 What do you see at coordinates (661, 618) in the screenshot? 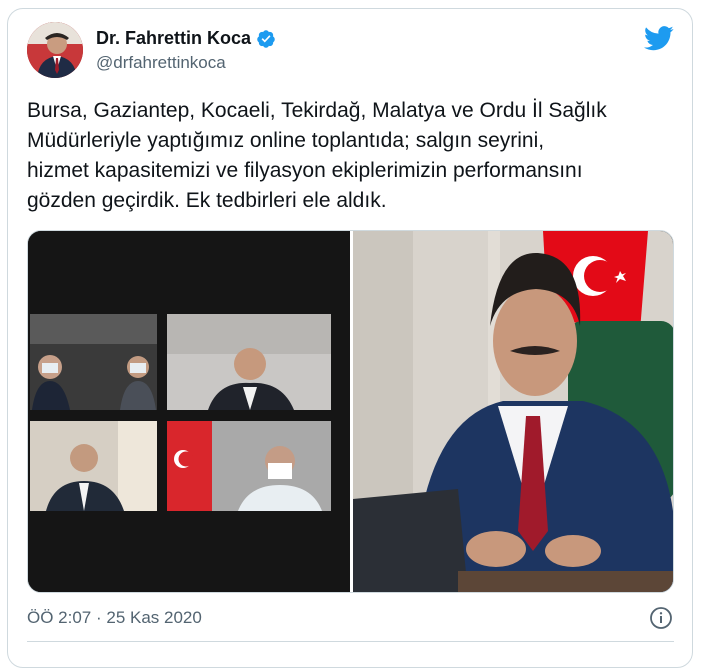
I see `info-icon` at bounding box center [661, 618].